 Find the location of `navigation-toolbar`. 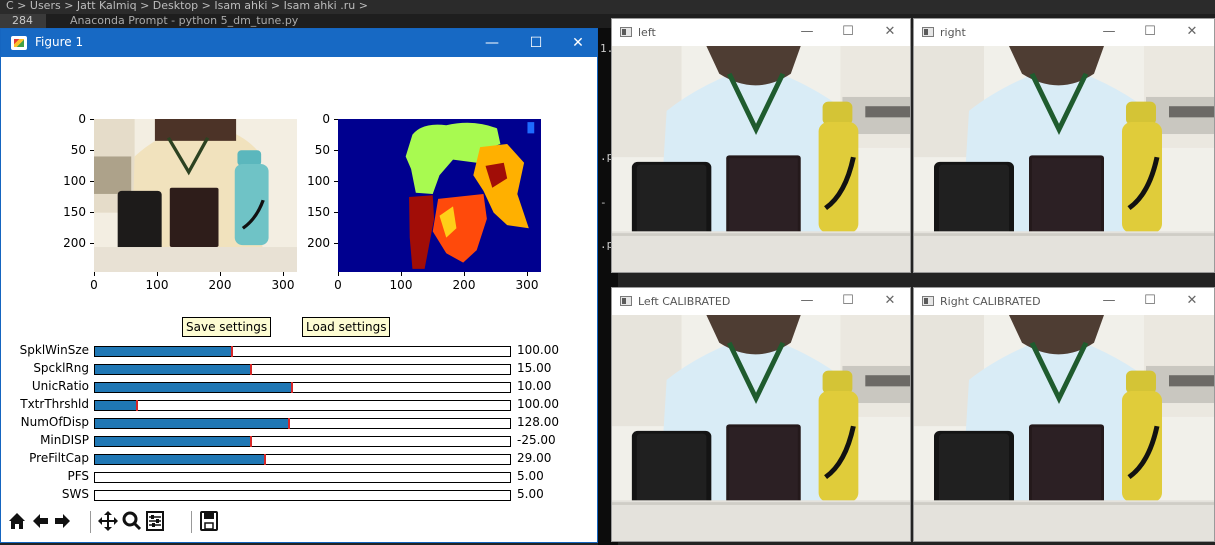

navigation-toolbar is located at coordinates (300, 523).